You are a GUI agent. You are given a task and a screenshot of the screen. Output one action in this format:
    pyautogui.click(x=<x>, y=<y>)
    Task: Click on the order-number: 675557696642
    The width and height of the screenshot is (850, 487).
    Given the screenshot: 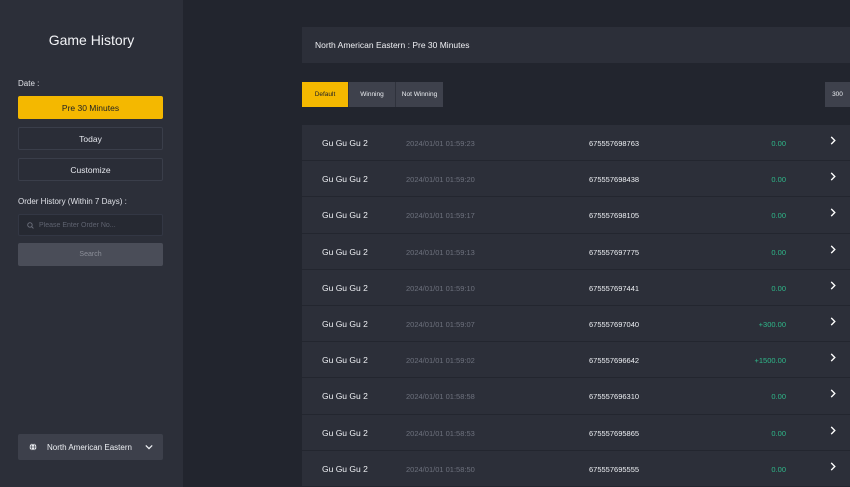 What is the action you would take?
    pyautogui.click(x=614, y=361)
    